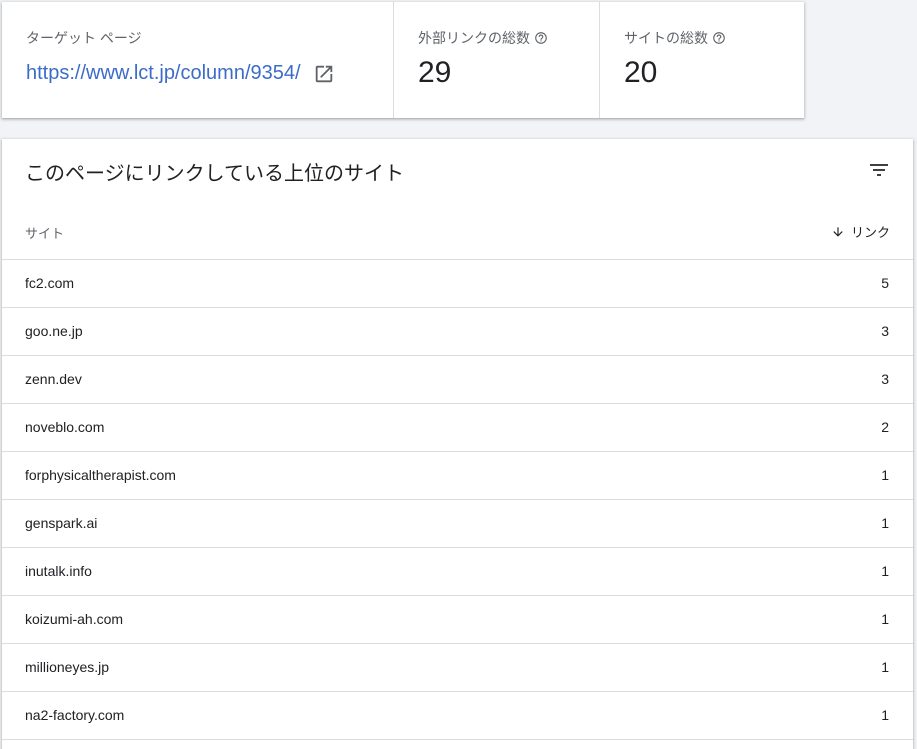 The height and width of the screenshot is (749, 917). What do you see at coordinates (54, 331) in the screenshot?
I see `cell-site: goo.ne.jp` at bounding box center [54, 331].